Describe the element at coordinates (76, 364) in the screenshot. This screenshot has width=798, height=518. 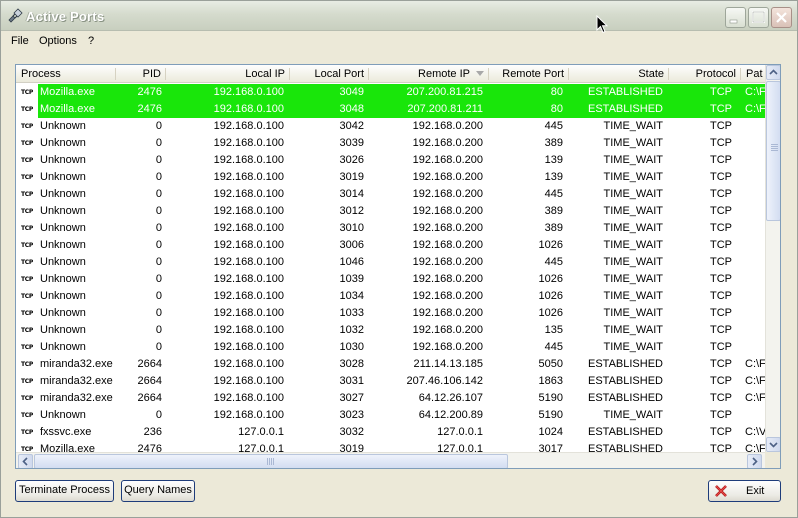
I see `cell-process: miranda32.exe` at that location.